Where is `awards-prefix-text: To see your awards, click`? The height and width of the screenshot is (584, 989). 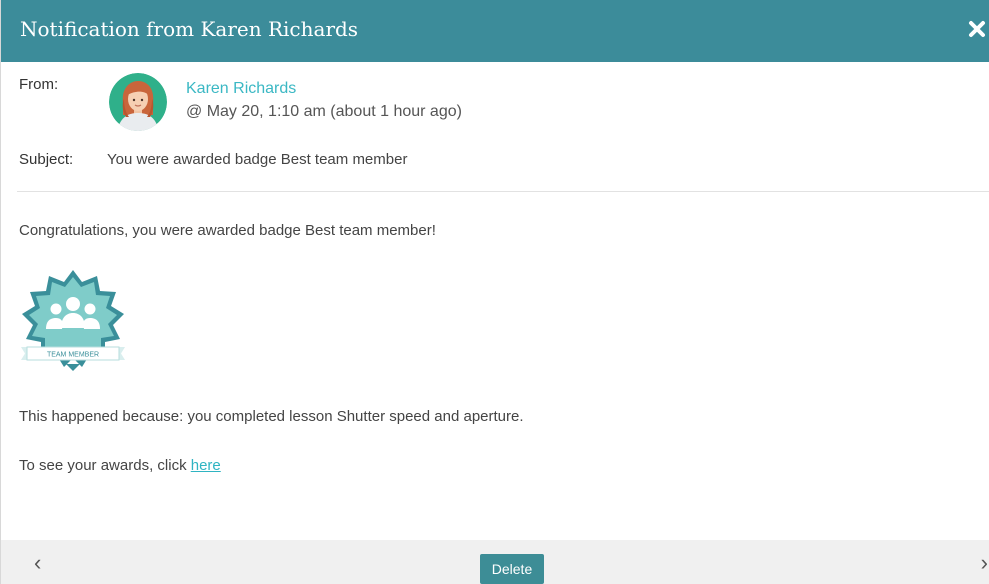 awards-prefix-text: To see your awards, click is located at coordinates (105, 465).